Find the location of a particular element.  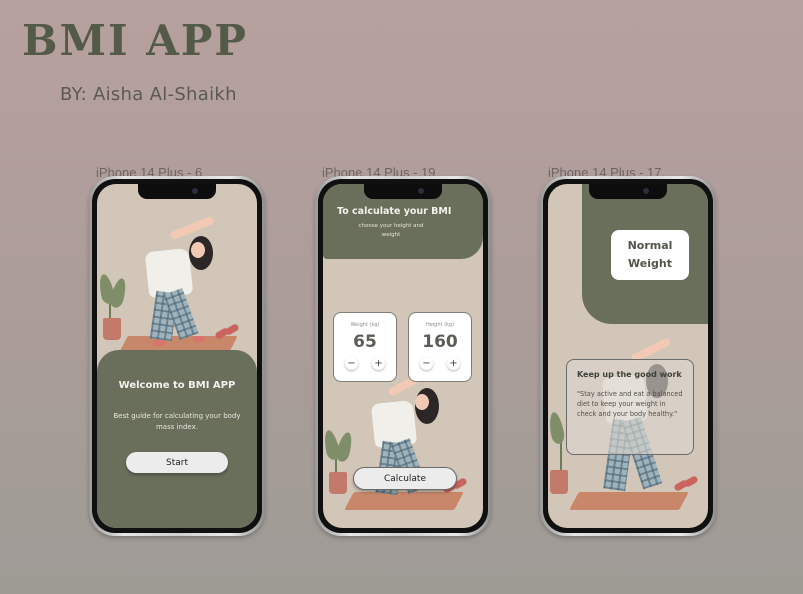

result-badge: Normal Weight is located at coordinates (650, 255).